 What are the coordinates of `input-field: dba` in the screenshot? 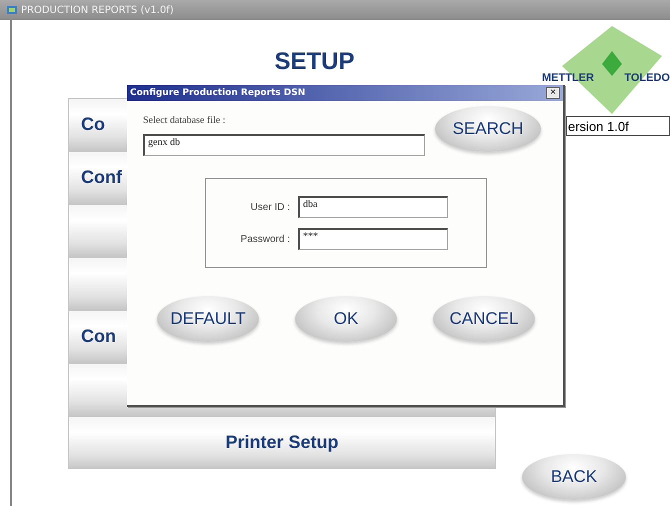 It's located at (373, 207).